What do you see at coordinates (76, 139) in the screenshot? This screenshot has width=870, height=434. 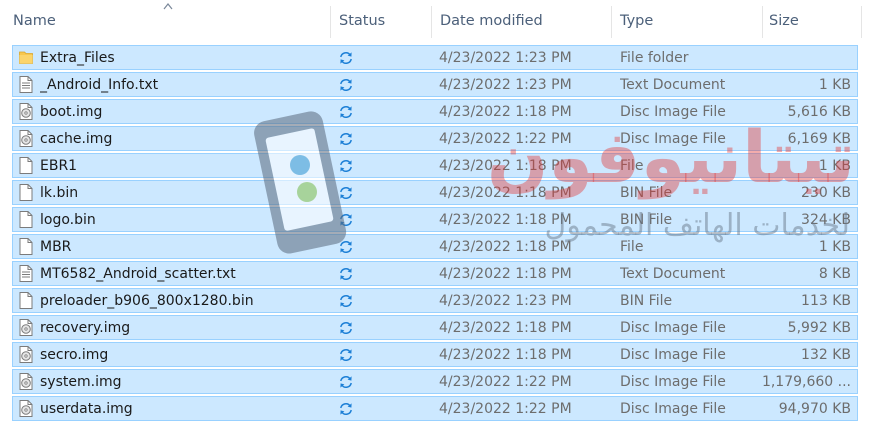 I see `file-name: cache.img` at bounding box center [76, 139].